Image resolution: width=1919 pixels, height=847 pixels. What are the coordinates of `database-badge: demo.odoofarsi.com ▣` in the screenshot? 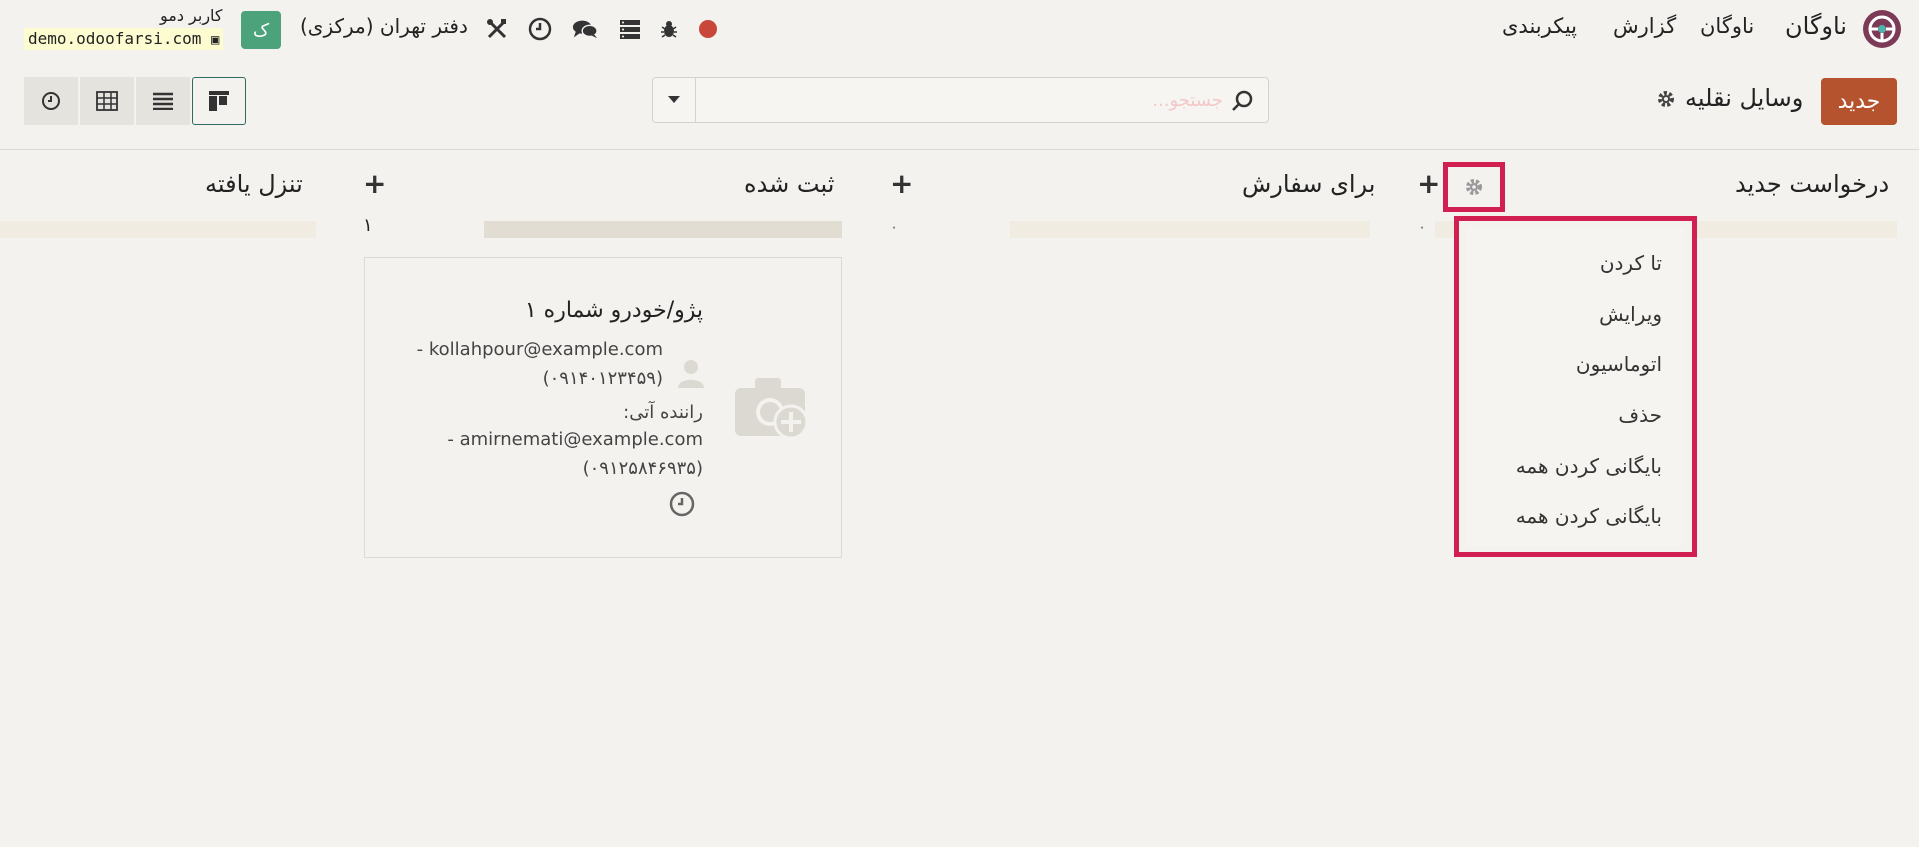 It's located at (124, 39).